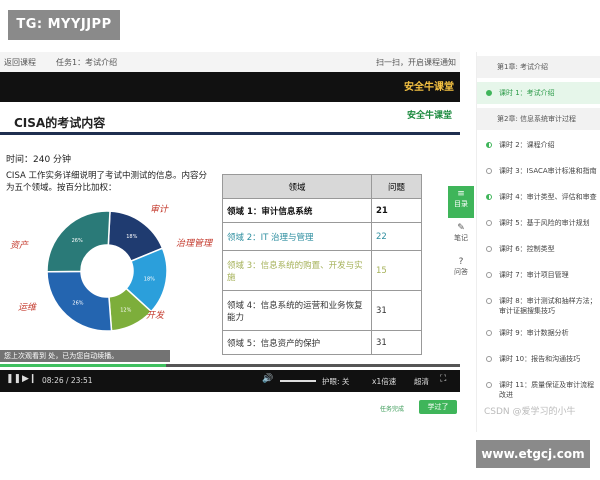 The height and width of the screenshot is (480, 600). I want to click on course-topbar: 返回课程 任务1：考试介绍 扫一扫，开启课程通知, so click(230, 62).